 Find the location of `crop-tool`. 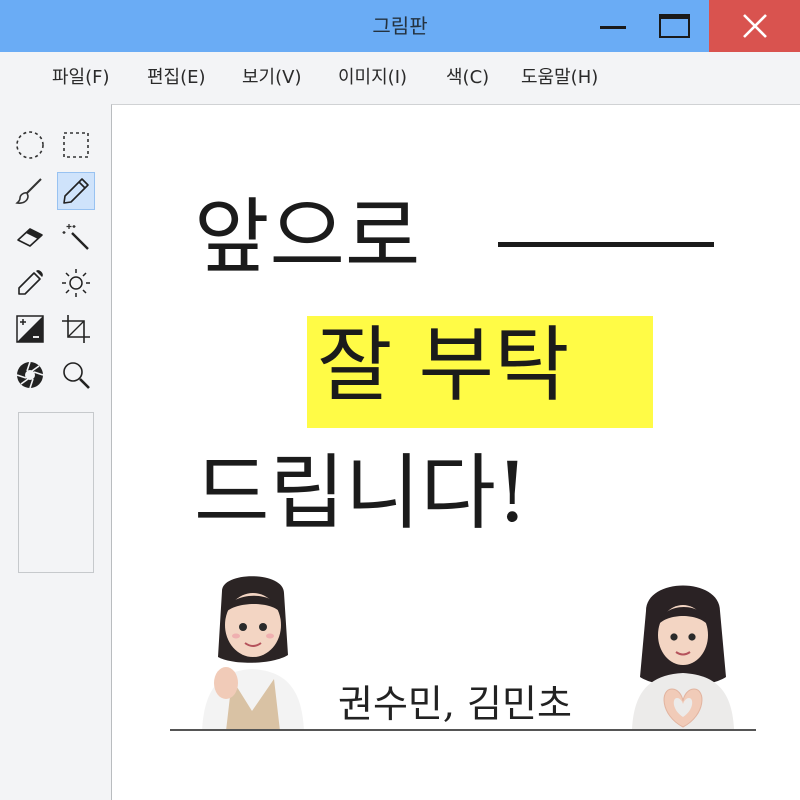

crop-tool is located at coordinates (76, 329).